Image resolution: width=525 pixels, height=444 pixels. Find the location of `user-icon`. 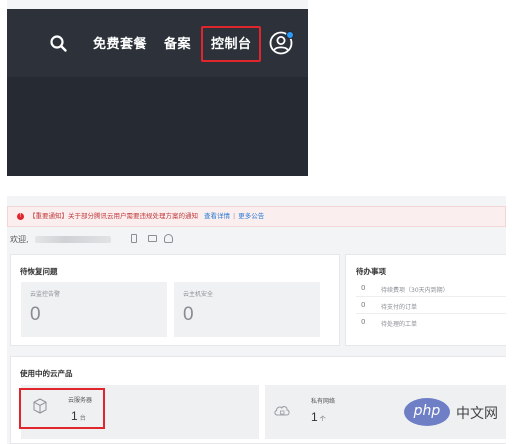

user-icon is located at coordinates (168, 238).